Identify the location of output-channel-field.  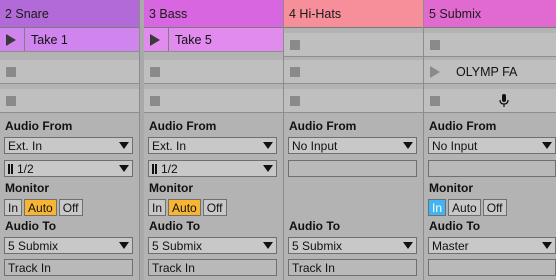
(492, 267).